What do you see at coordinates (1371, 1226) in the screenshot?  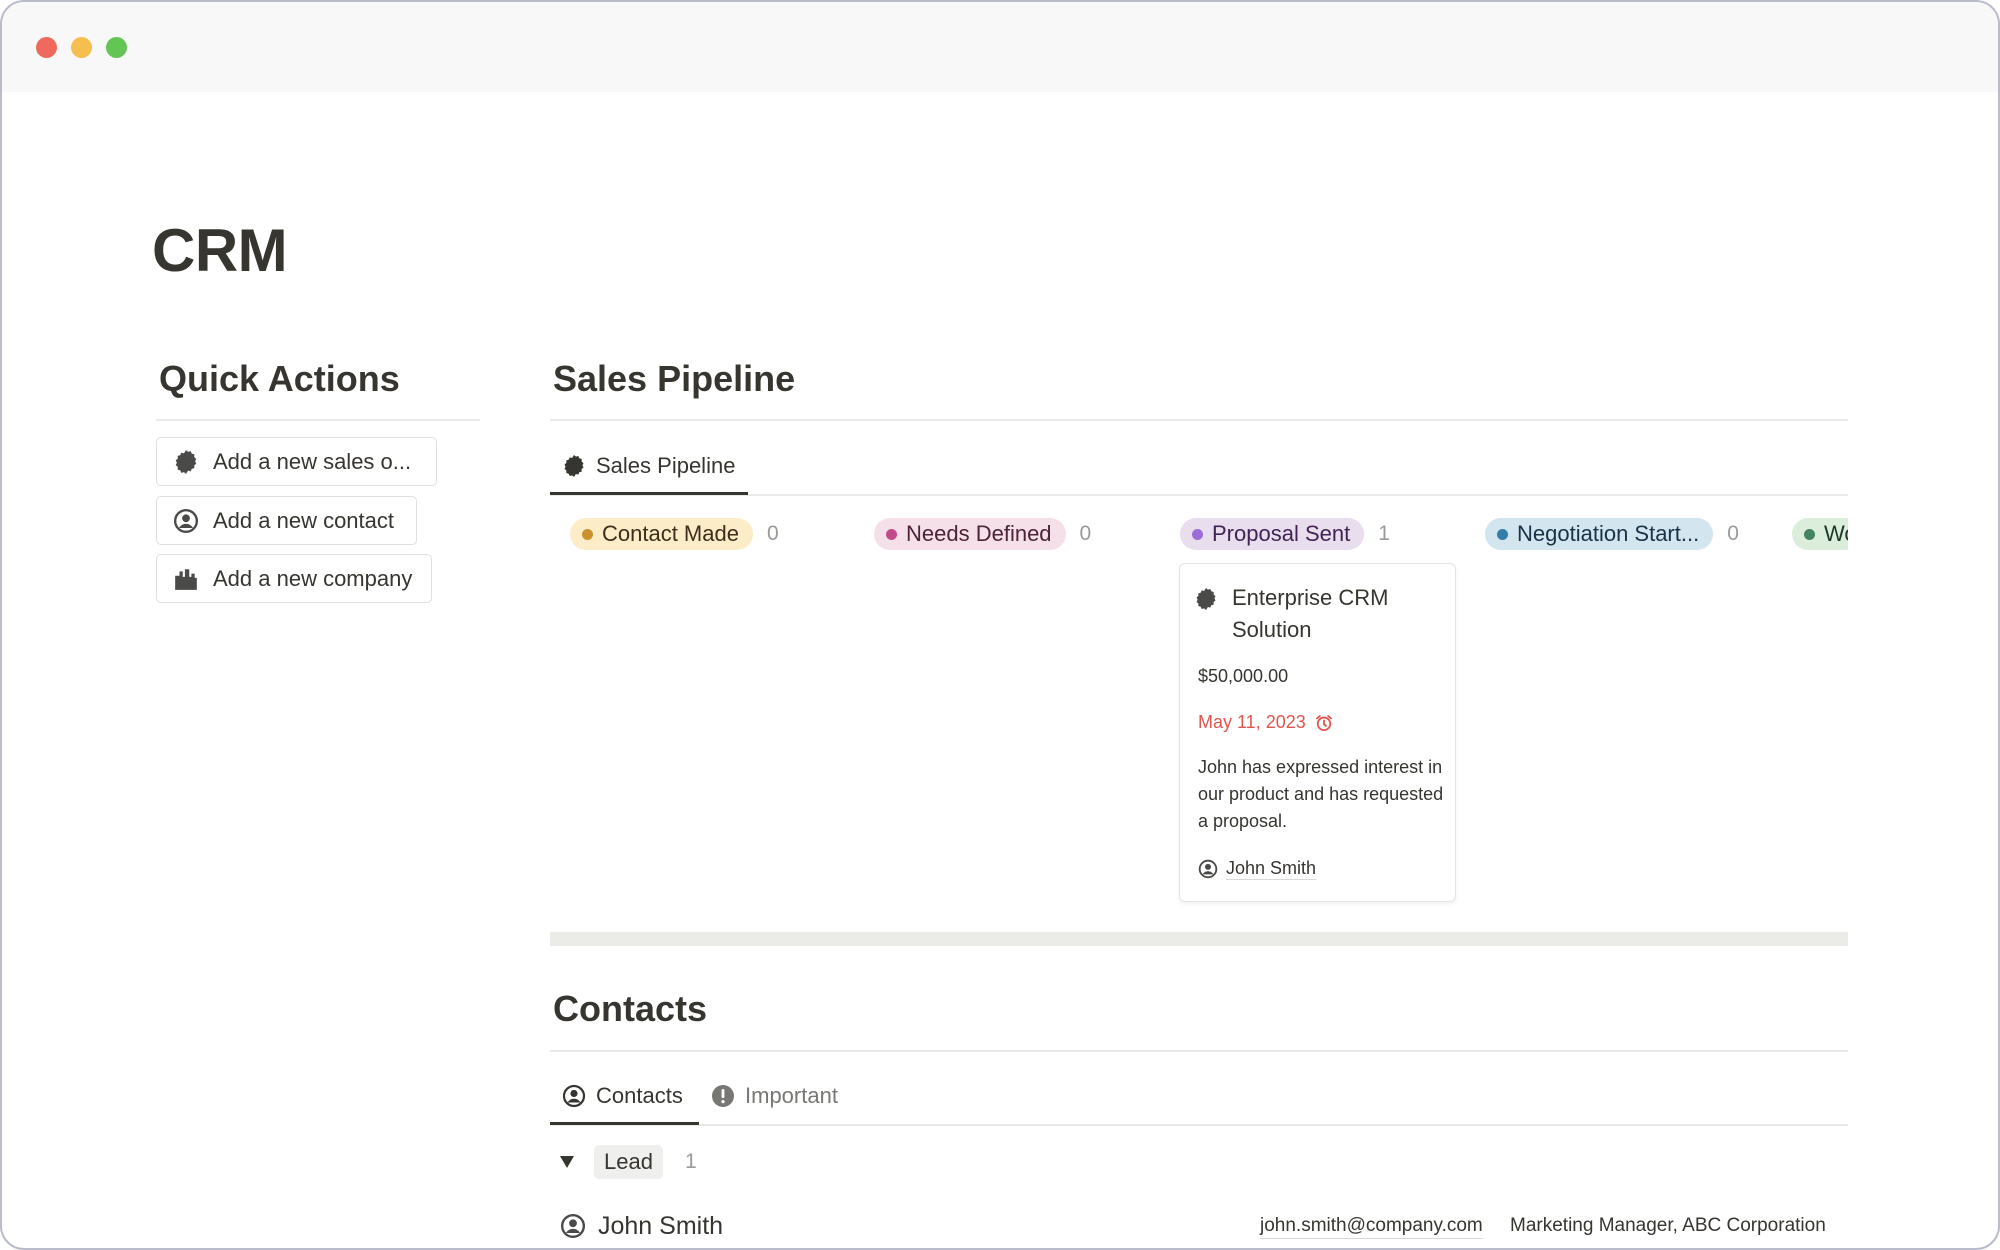 I see `contact-email-link: john.smith@company.com` at bounding box center [1371, 1226].